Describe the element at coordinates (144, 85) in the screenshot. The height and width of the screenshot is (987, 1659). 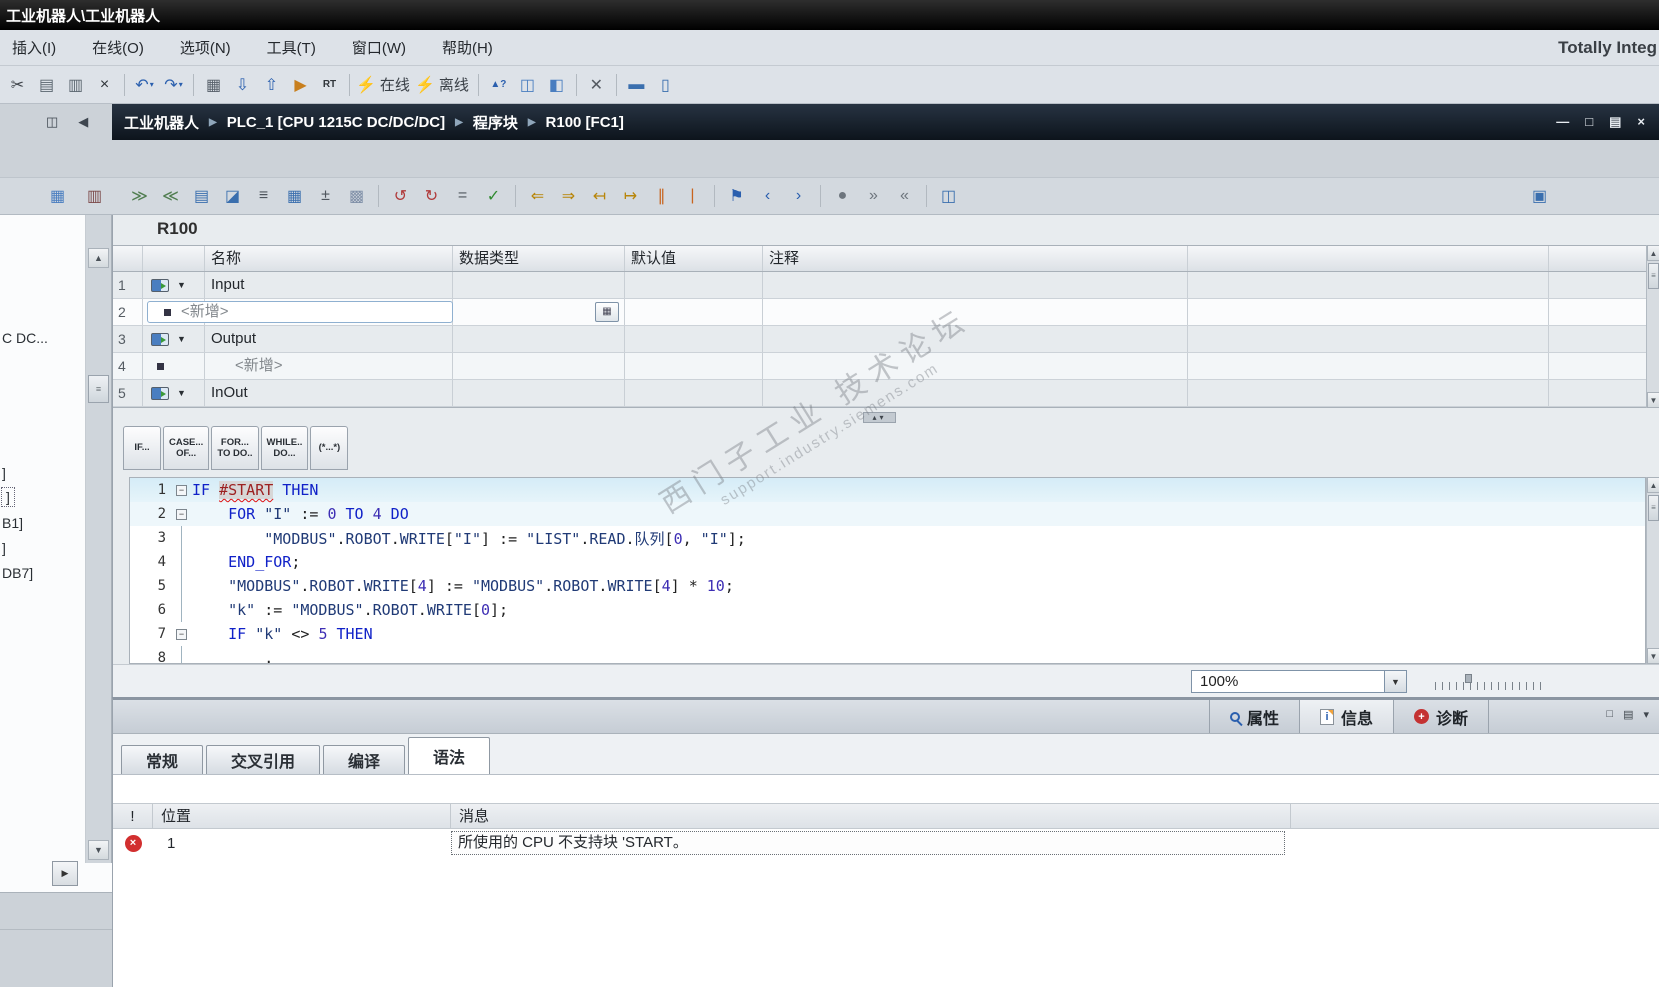
I see `undo-icon: ↶ ▾` at that location.